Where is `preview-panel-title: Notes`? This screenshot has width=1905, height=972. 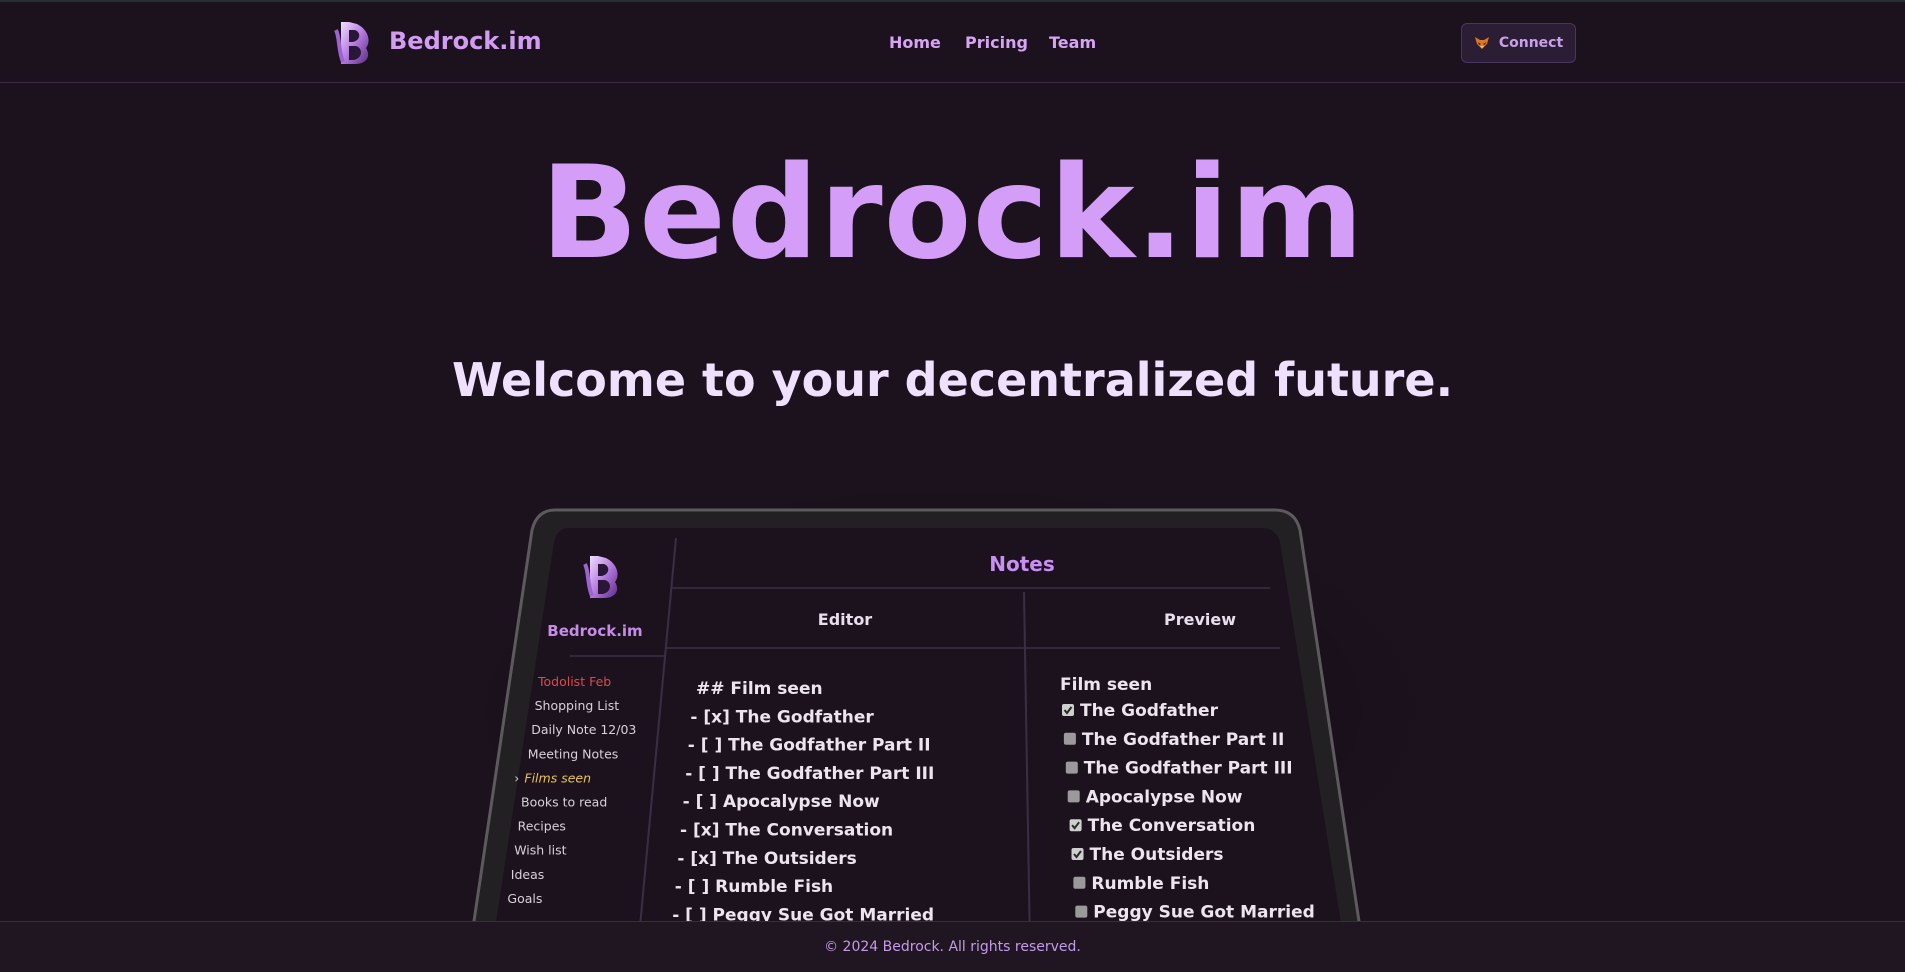
preview-panel-title: Notes is located at coordinates (1022, 564).